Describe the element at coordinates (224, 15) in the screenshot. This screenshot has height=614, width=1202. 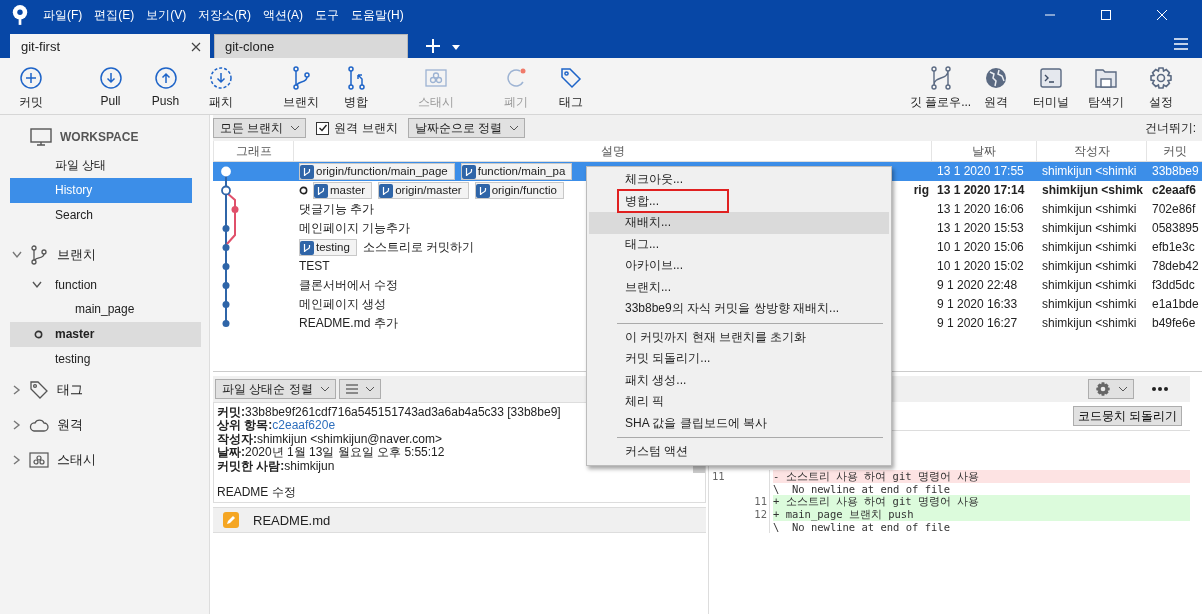
I see `menu-item: 저장소(R)` at that location.